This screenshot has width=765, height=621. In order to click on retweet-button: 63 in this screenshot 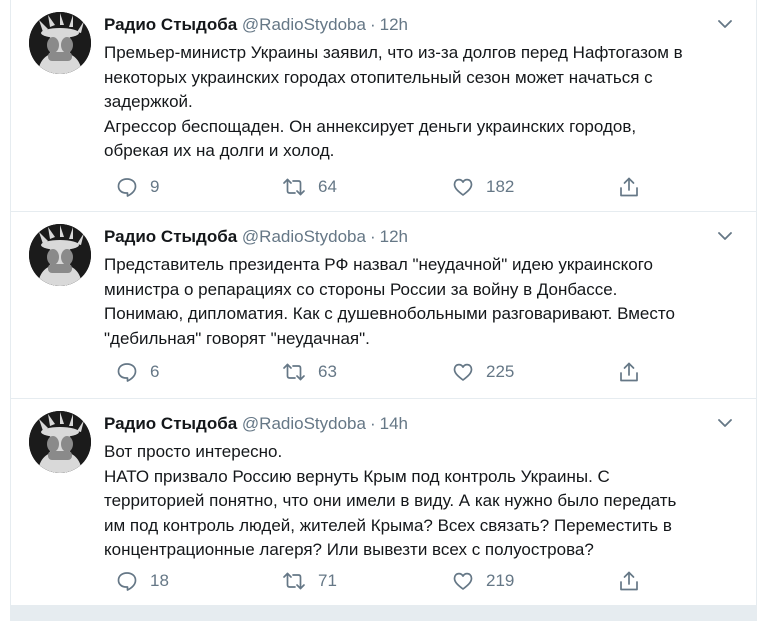, I will do `click(309, 372)`.